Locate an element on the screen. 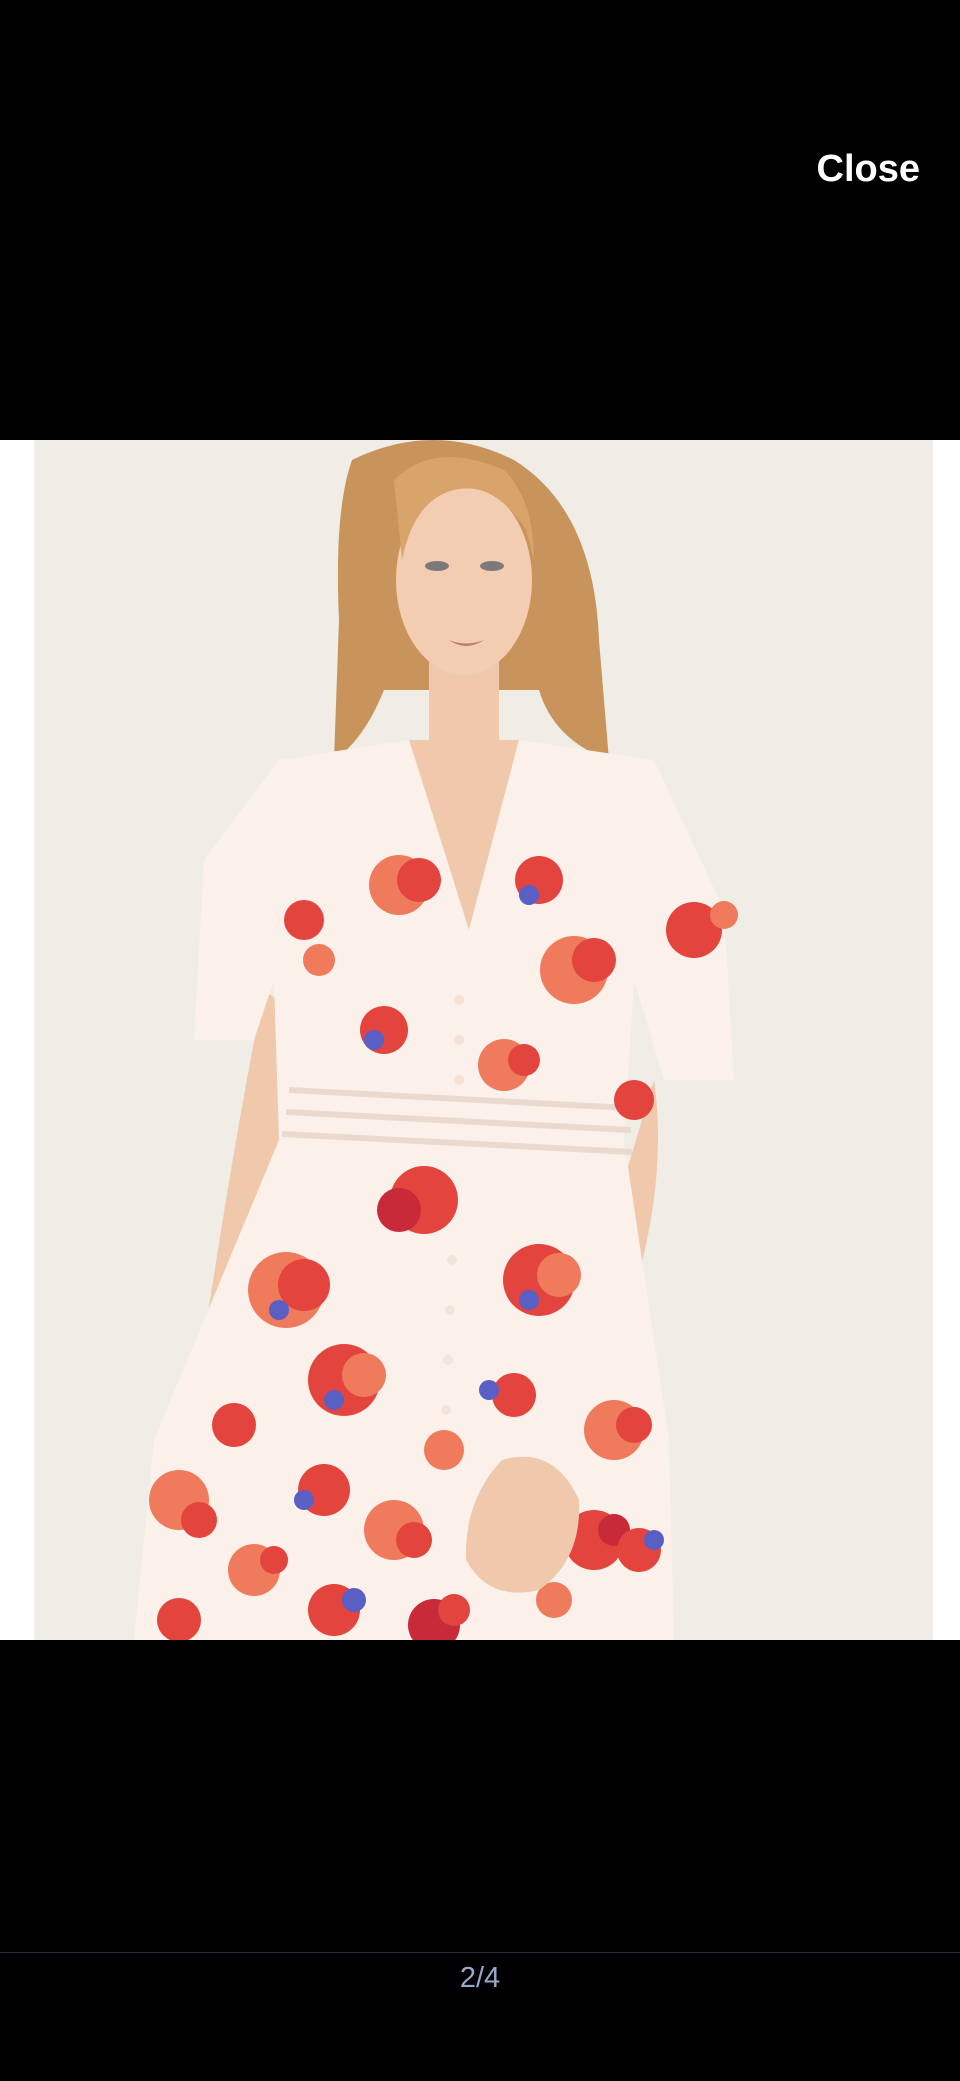  close-button: Close is located at coordinates (868, 169).